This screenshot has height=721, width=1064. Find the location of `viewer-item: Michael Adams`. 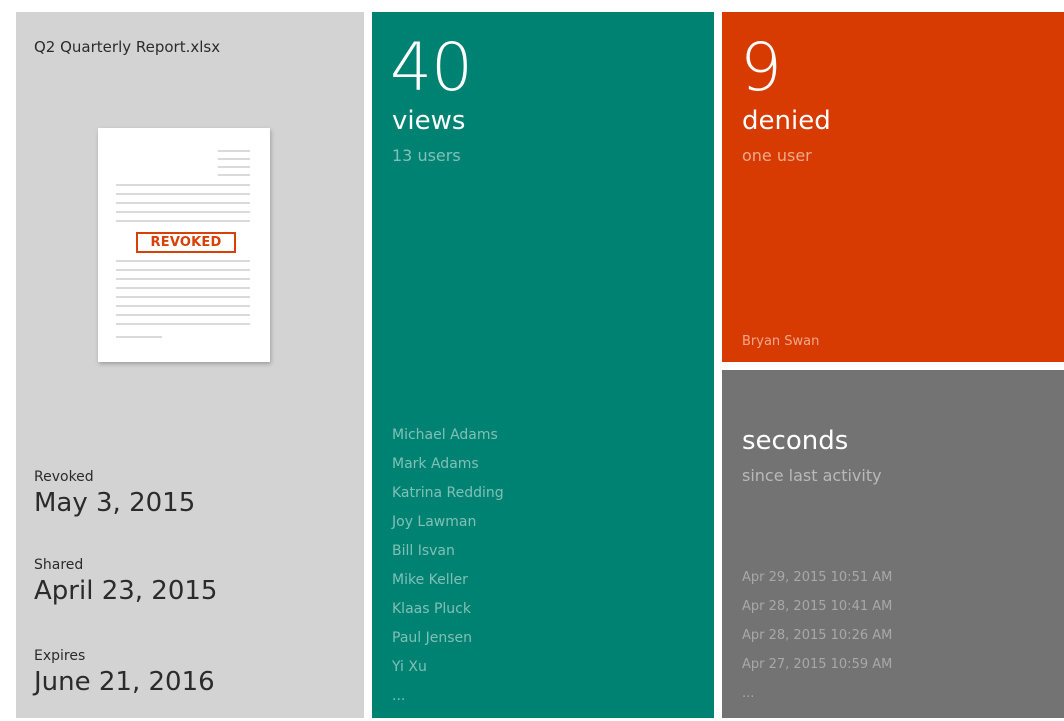

viewer-item: Michael Adams is located at coordinates (448, 435).